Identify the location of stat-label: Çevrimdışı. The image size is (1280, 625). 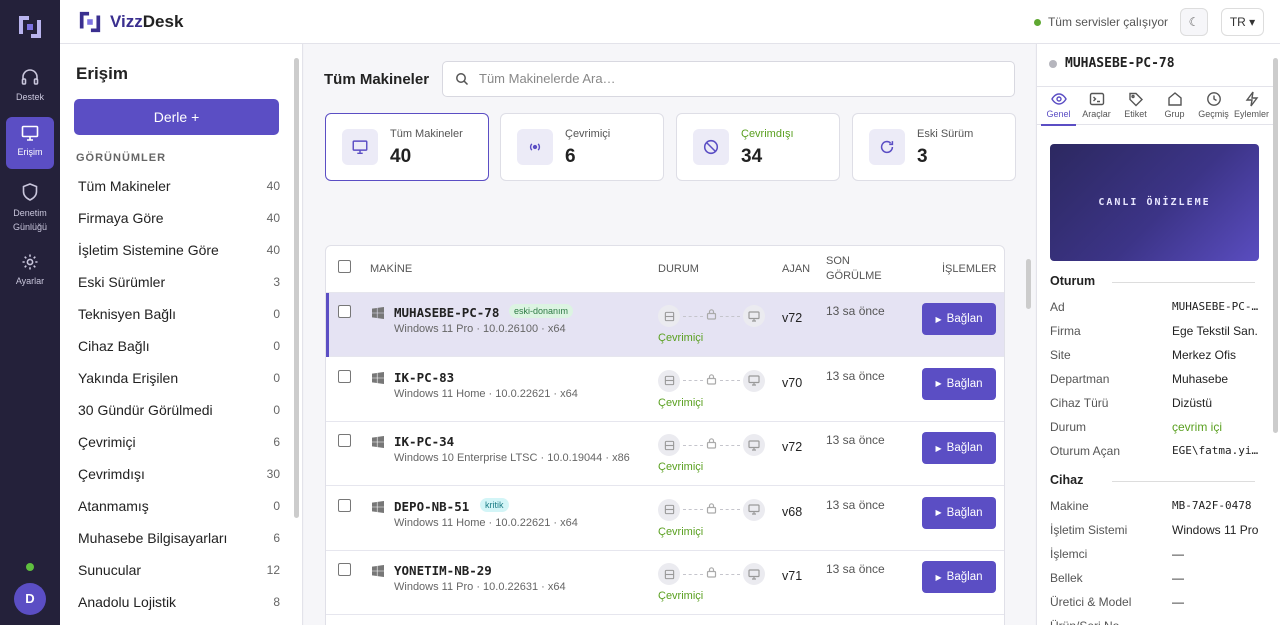
(767, 134).